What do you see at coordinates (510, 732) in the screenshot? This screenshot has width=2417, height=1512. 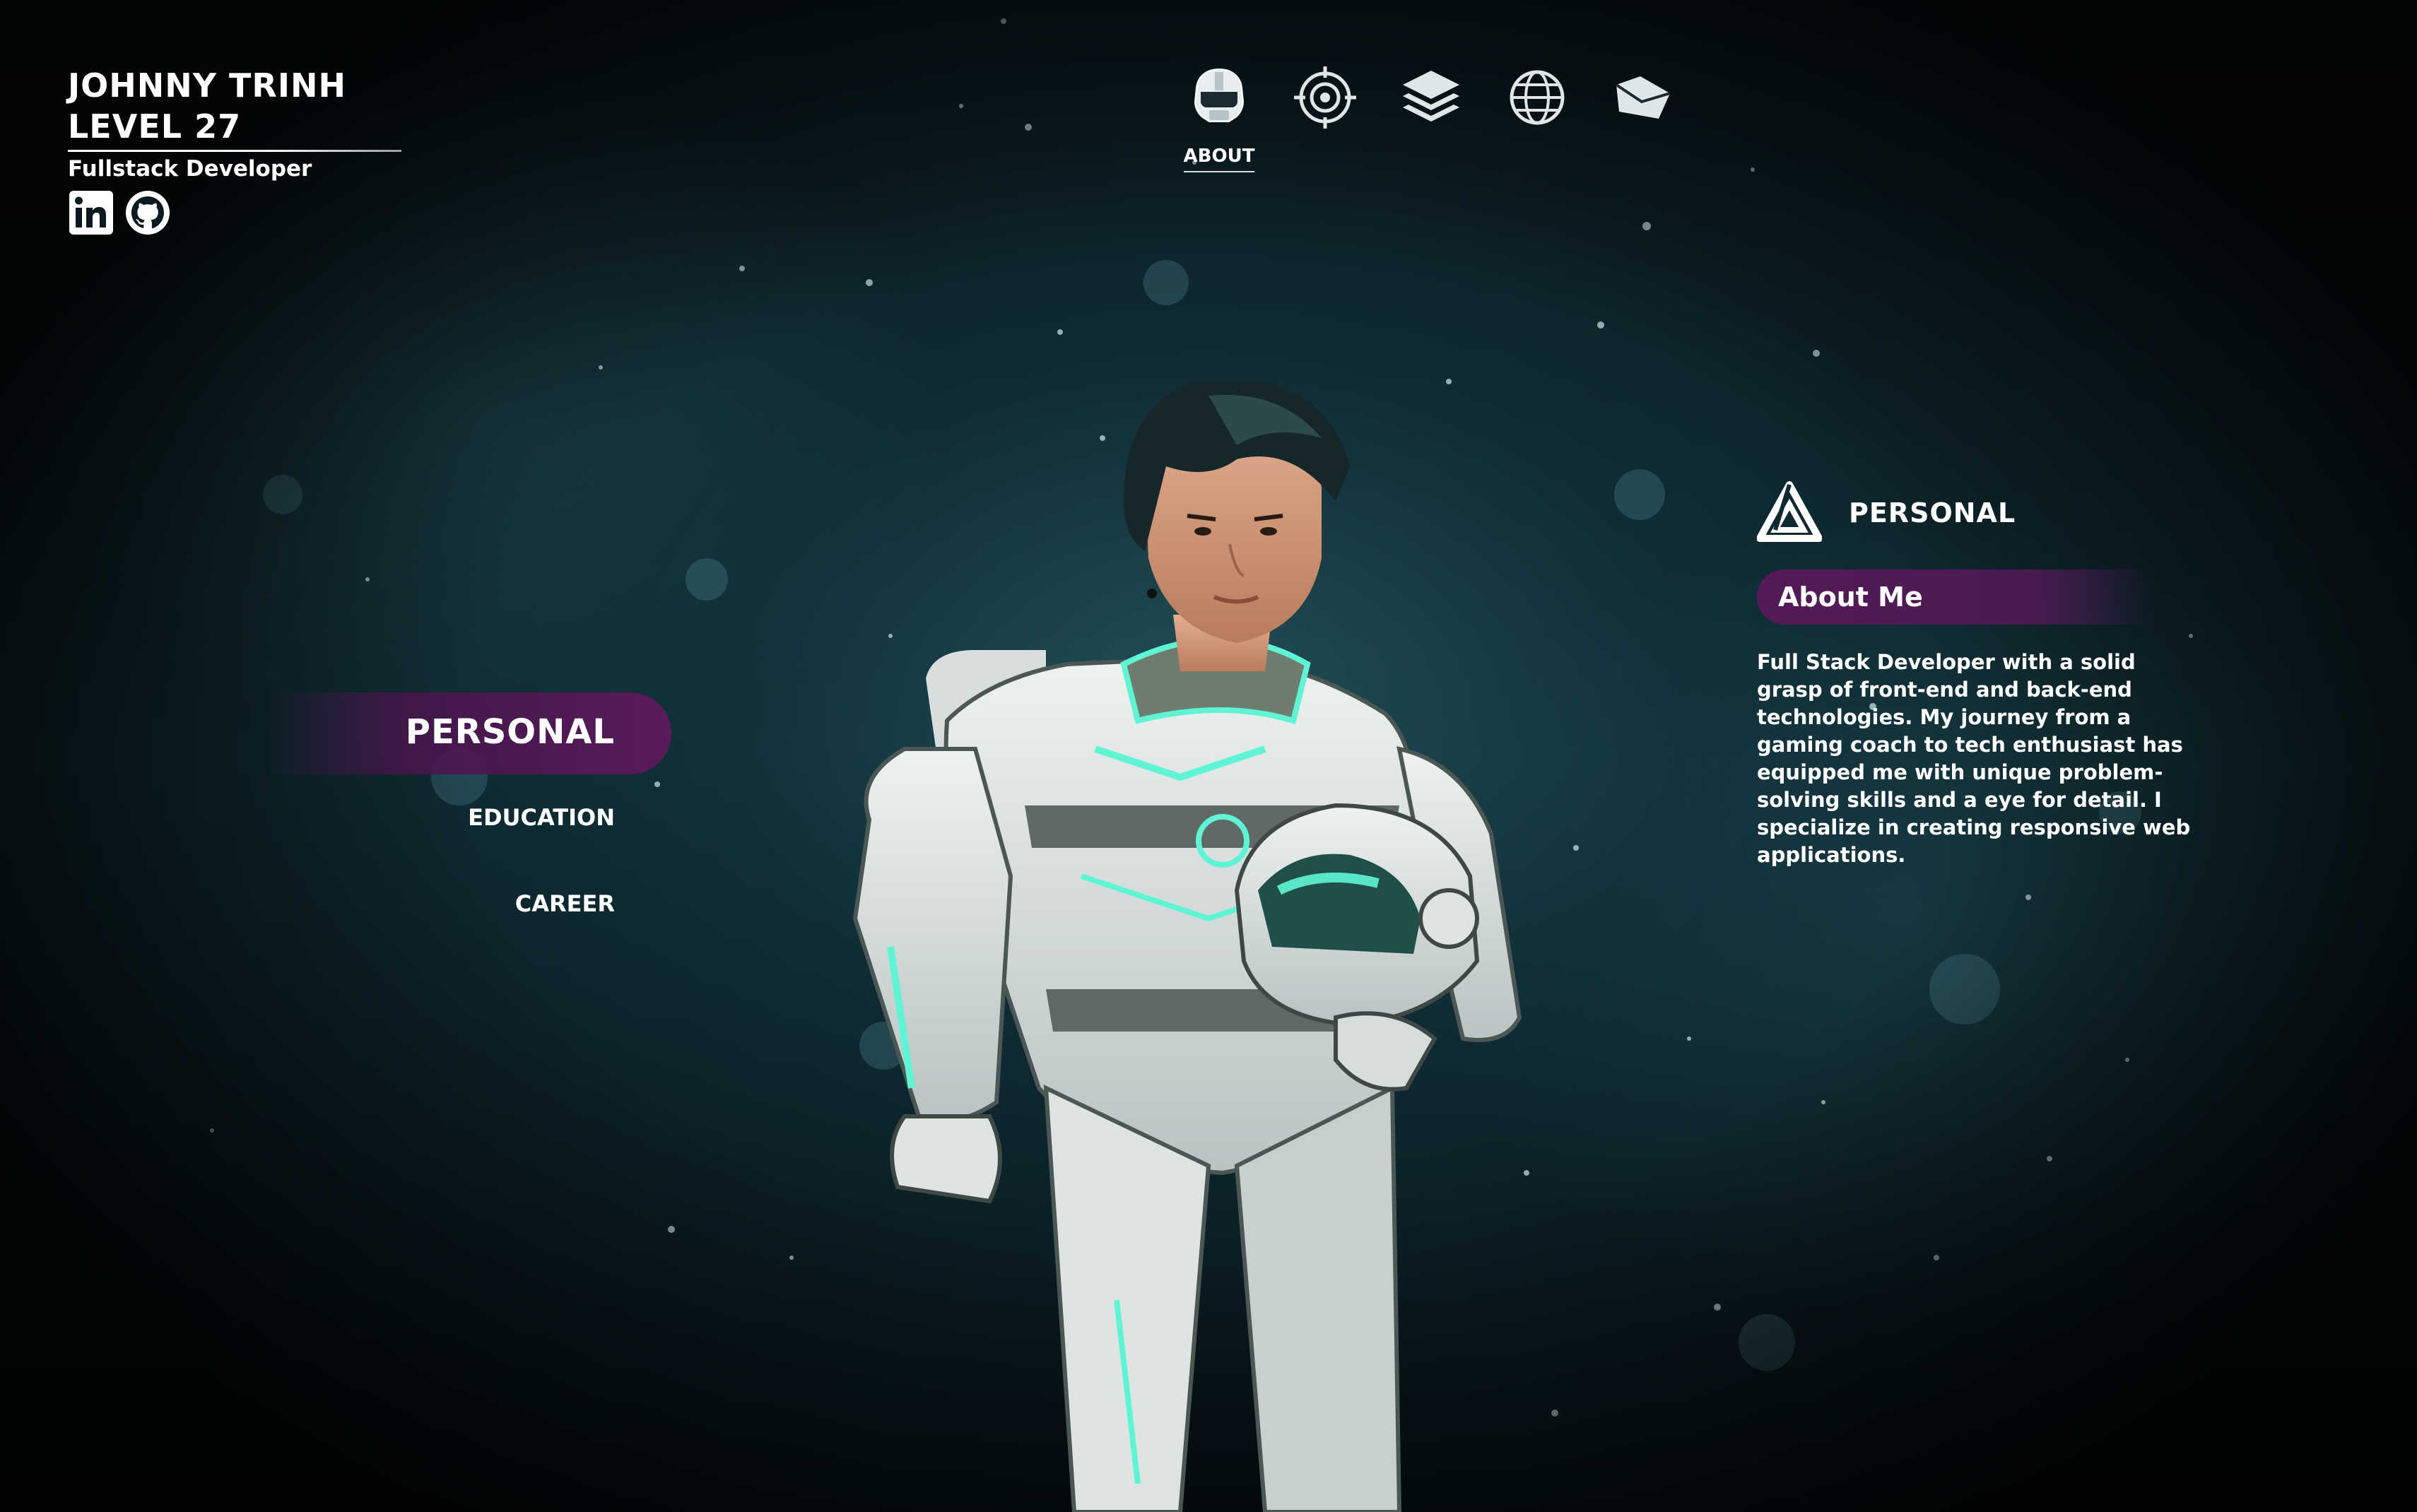 I see `section-personal-label: PERSONAL` at bounding box center [510, 732].